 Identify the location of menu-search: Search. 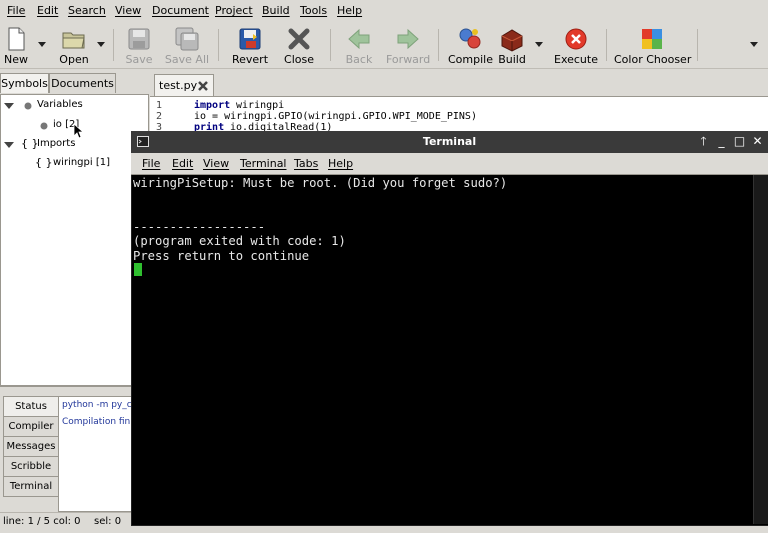
(87, 10).